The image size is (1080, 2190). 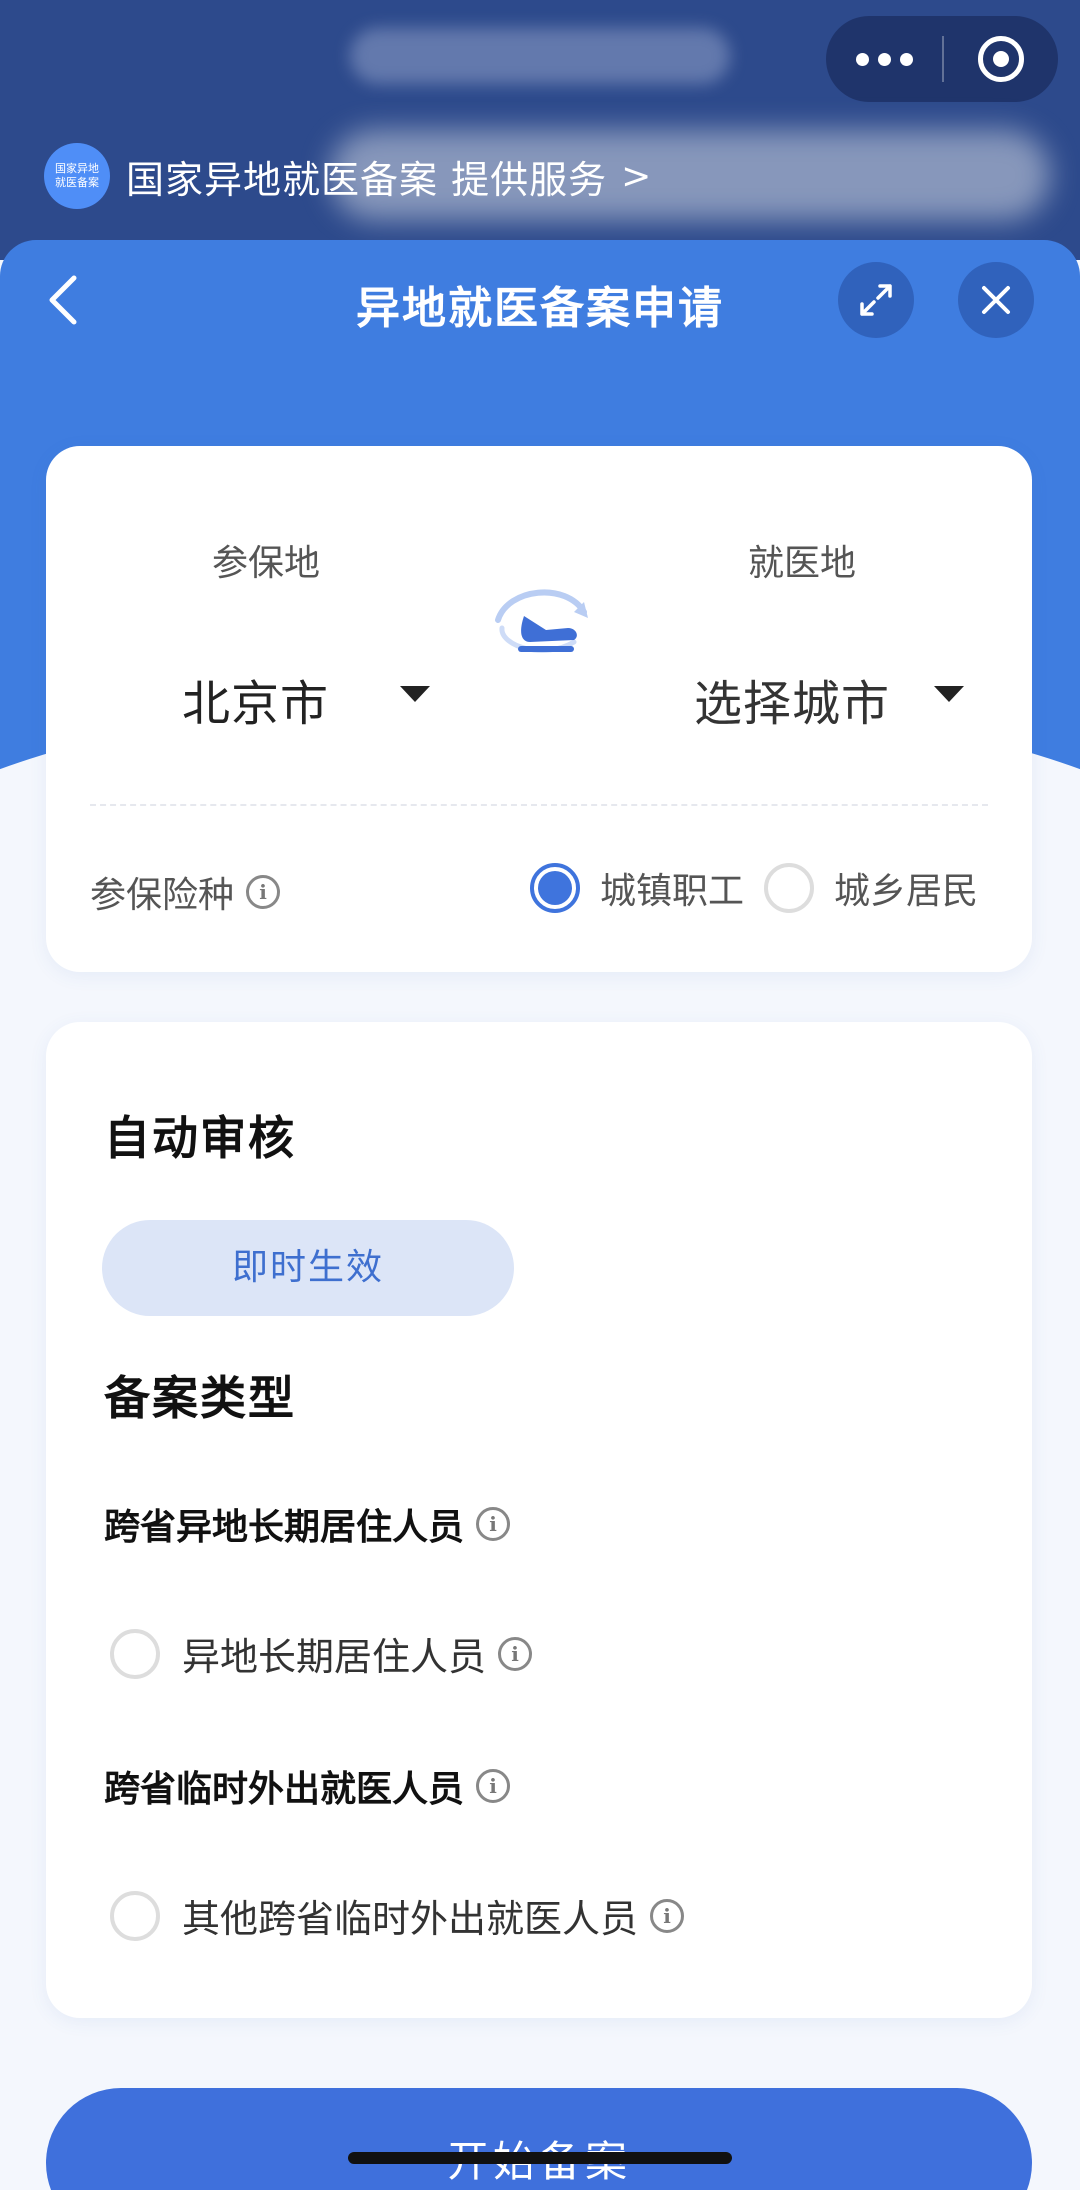 I want to click on insurance-type: 参保险种 i, so click(x=185, y=892).